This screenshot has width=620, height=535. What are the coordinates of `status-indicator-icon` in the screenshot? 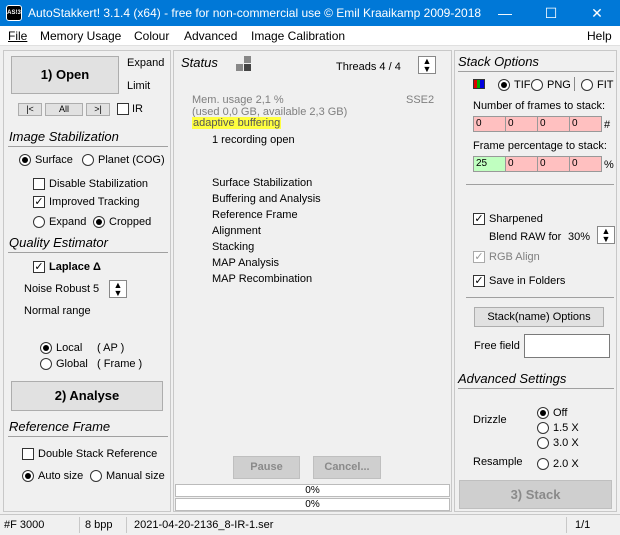 It's located at (244, 64).